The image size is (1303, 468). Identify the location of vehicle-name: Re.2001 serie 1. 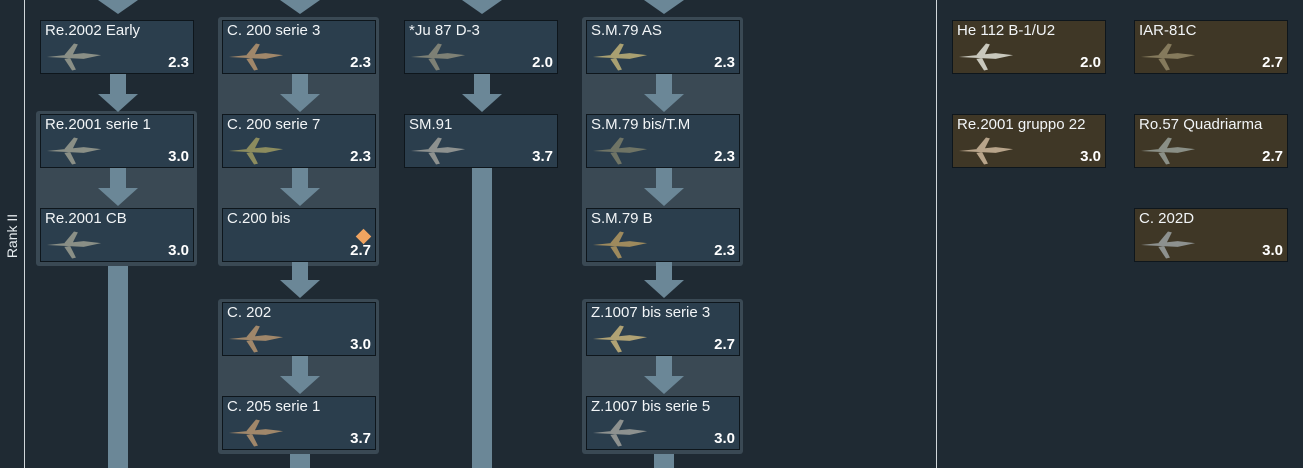
(98, 124).